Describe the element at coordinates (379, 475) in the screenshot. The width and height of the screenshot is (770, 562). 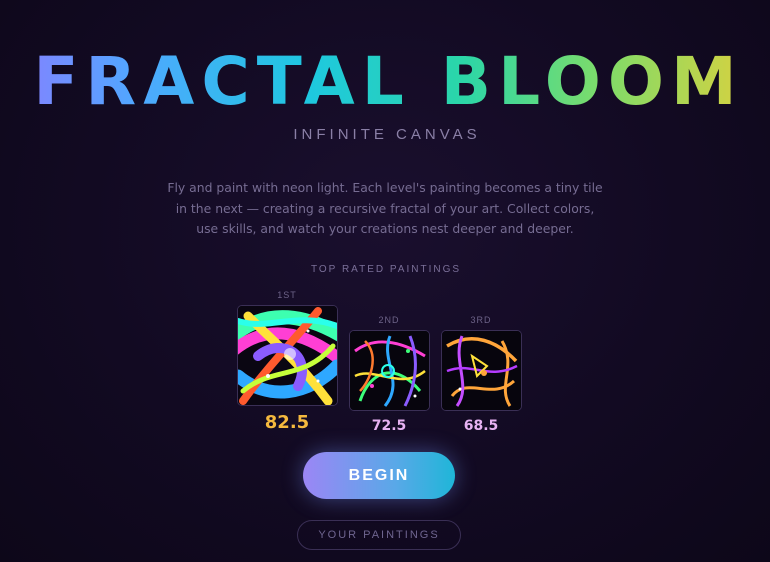
I see `begin-button: BEGIN` at that location.